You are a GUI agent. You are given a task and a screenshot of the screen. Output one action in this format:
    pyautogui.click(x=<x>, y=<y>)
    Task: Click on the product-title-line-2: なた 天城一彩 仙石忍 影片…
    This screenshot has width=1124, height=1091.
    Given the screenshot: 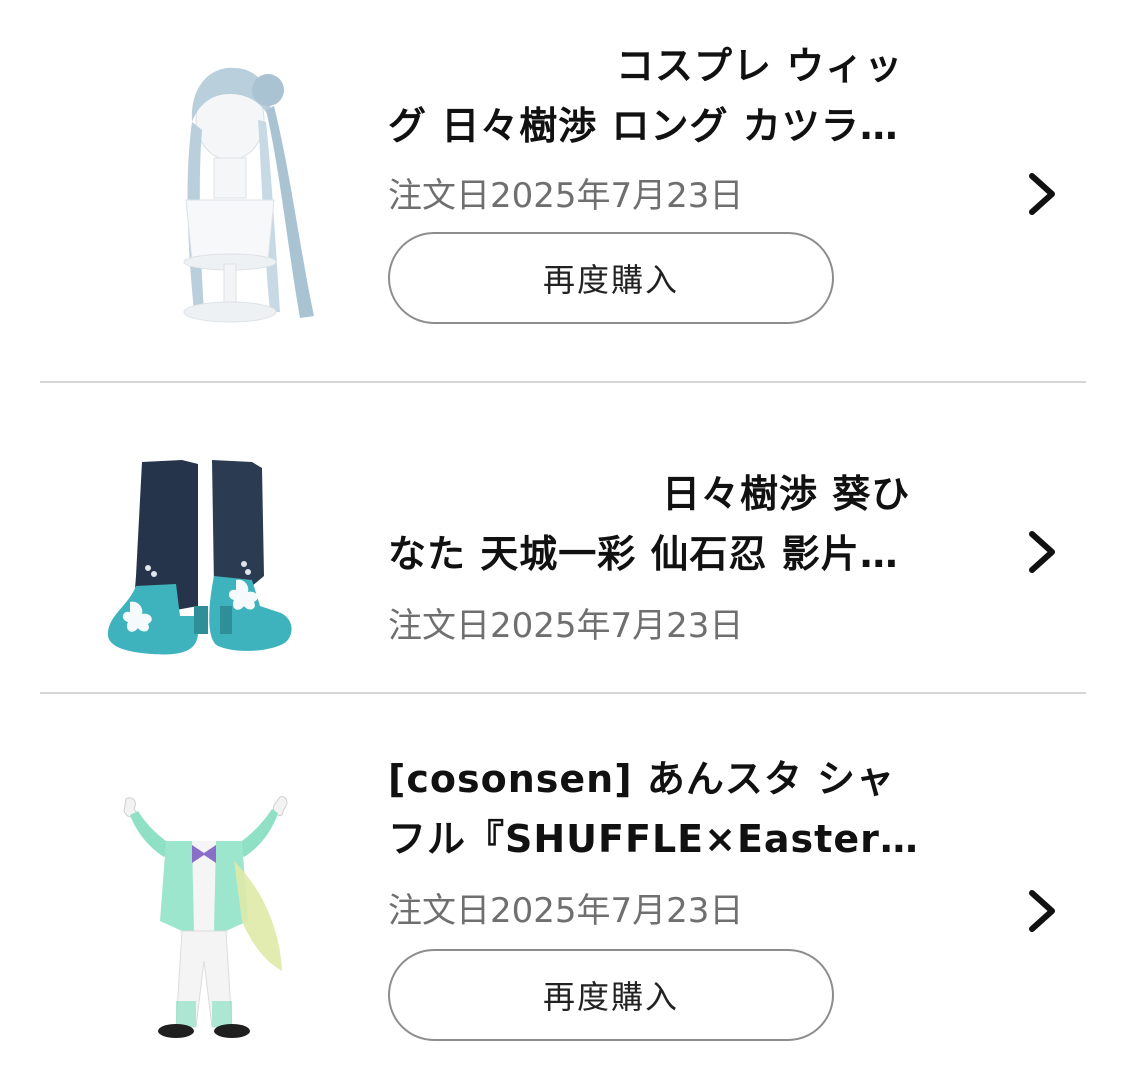 What is the action you would take?
    pyautogui.click(x=643, y=554)
    